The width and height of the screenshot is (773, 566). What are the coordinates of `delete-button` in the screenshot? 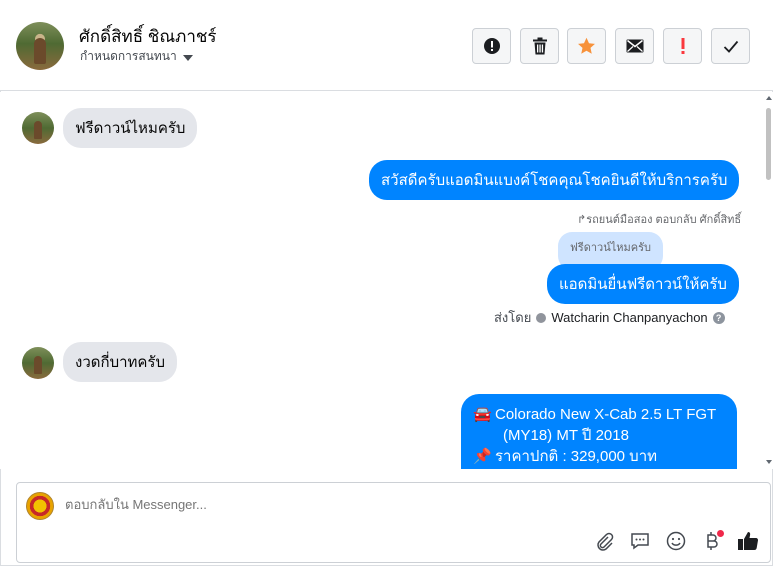 It's located at (539, 46).